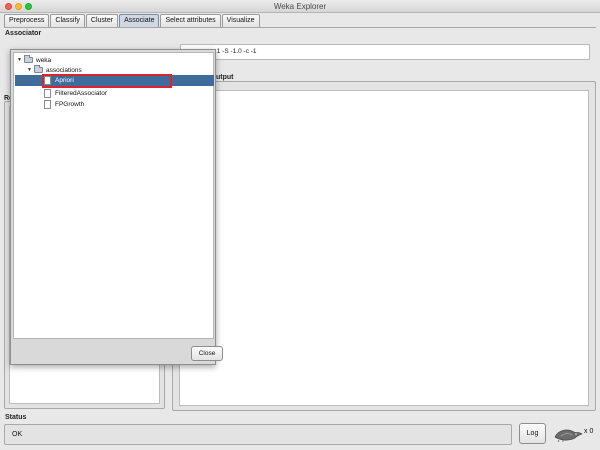 This screenshot has height=450, width=600. What do you see at coordinates (225, 77) in the screenshot?
I see `associator-output-label: utput` at bounding box center [225, 77].